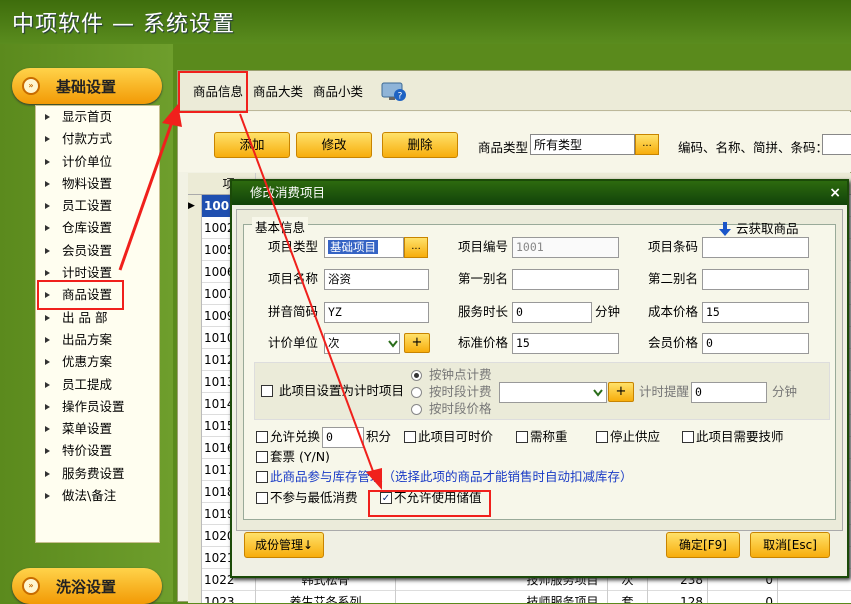 The image size is (851, 604). What do you see at coordinates (87, 384) in the screenshot?
I see `sidebar-item-label: 员工提成` at bounding box center [87, 384].